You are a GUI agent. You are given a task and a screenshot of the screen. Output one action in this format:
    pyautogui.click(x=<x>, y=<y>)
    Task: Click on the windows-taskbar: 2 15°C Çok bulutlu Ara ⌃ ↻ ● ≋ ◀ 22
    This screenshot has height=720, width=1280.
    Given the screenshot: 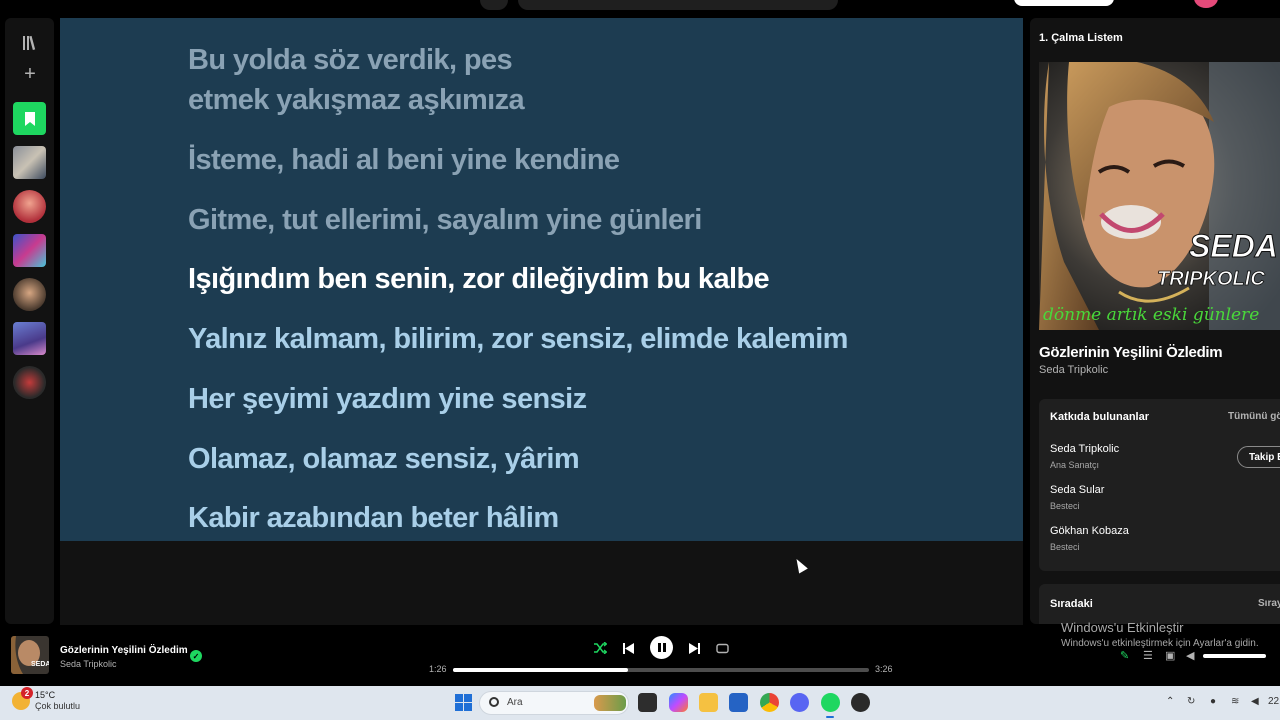 What is the action you would take?
    pyautogui.click(x=640, y=703)
    